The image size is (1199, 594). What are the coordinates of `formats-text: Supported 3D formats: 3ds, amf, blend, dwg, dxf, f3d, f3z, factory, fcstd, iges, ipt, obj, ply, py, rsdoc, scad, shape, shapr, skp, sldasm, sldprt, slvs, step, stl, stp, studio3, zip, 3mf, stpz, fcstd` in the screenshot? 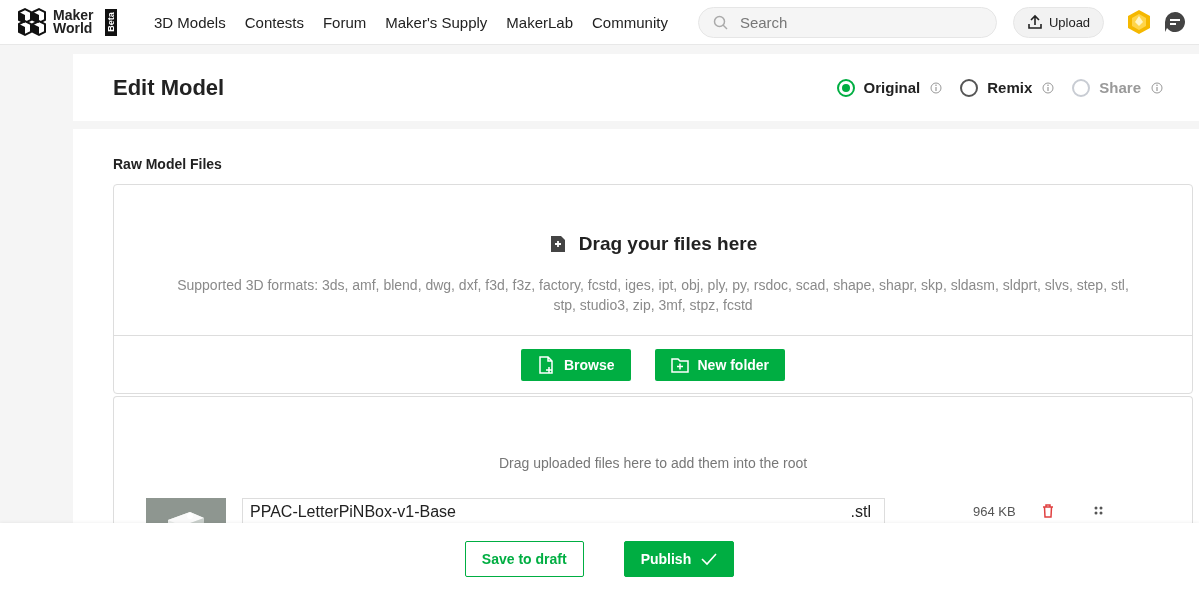 It's located at (653, 295).